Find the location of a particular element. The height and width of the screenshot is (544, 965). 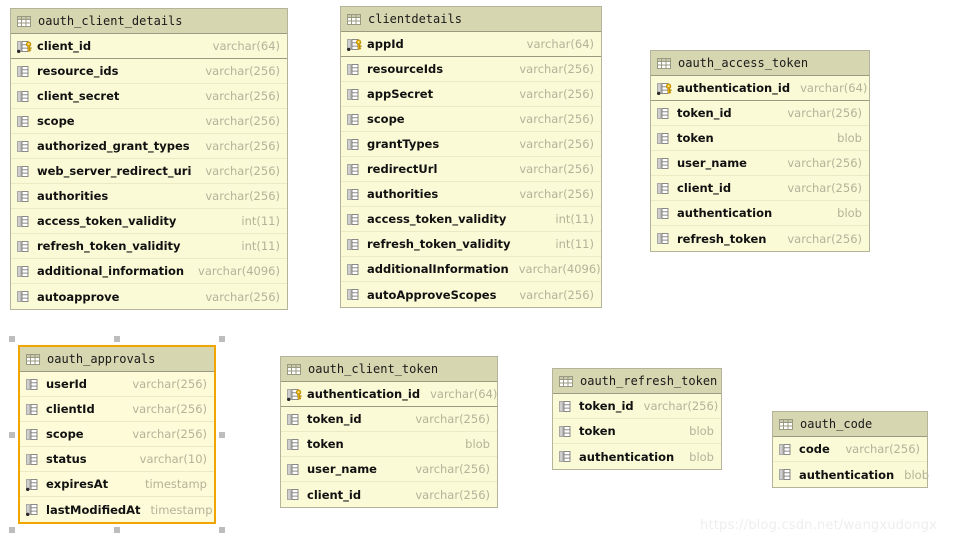

entity-header: oauth_client_token is located at coordinates (389, 369).